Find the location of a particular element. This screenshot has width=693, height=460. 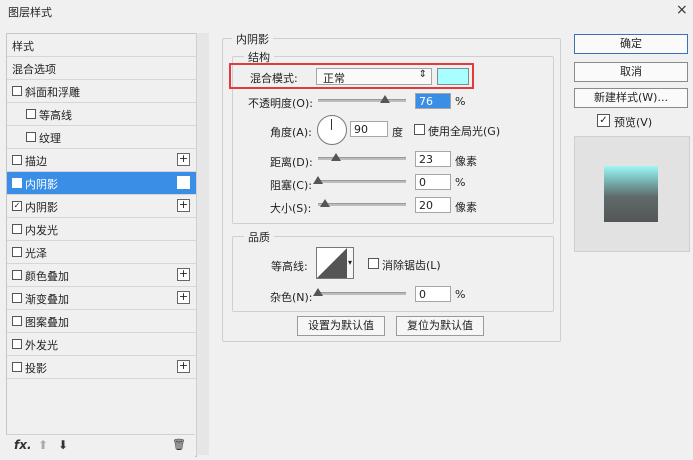

cancel-button: 取消 is located at coordinates (631, 72).